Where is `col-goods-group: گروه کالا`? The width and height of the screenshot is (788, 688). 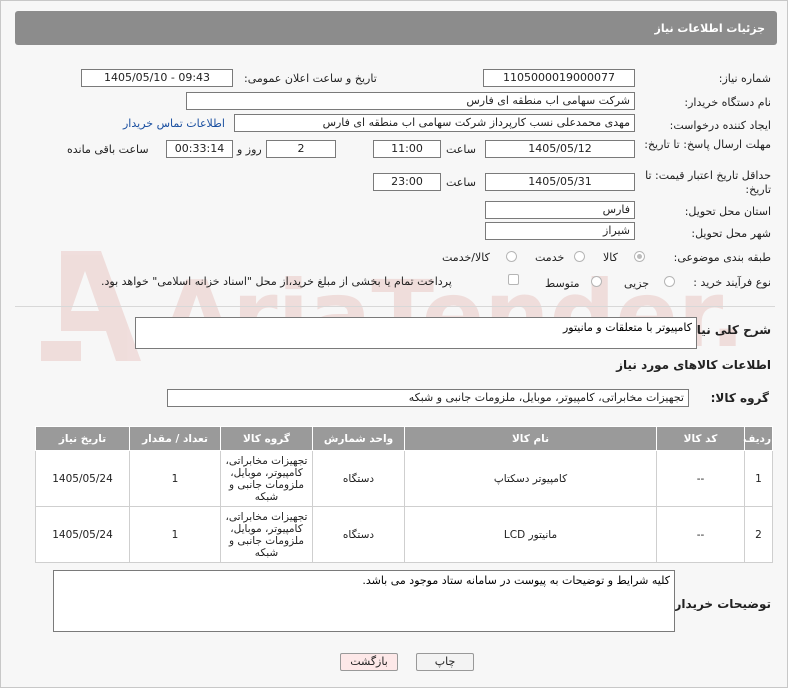 col-goods-group: گروه کالا is located at coordinates (266, 438).